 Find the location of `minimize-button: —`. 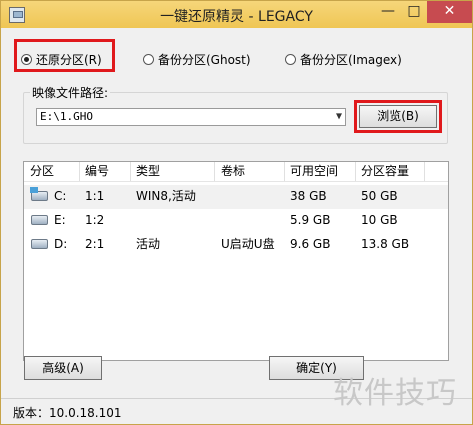

minimize-button: — is located at coordinates (388, 12).